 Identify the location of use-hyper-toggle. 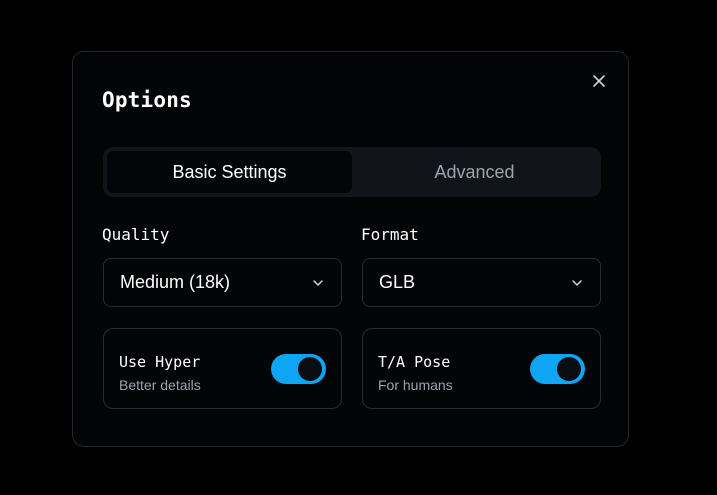
(298, 369).